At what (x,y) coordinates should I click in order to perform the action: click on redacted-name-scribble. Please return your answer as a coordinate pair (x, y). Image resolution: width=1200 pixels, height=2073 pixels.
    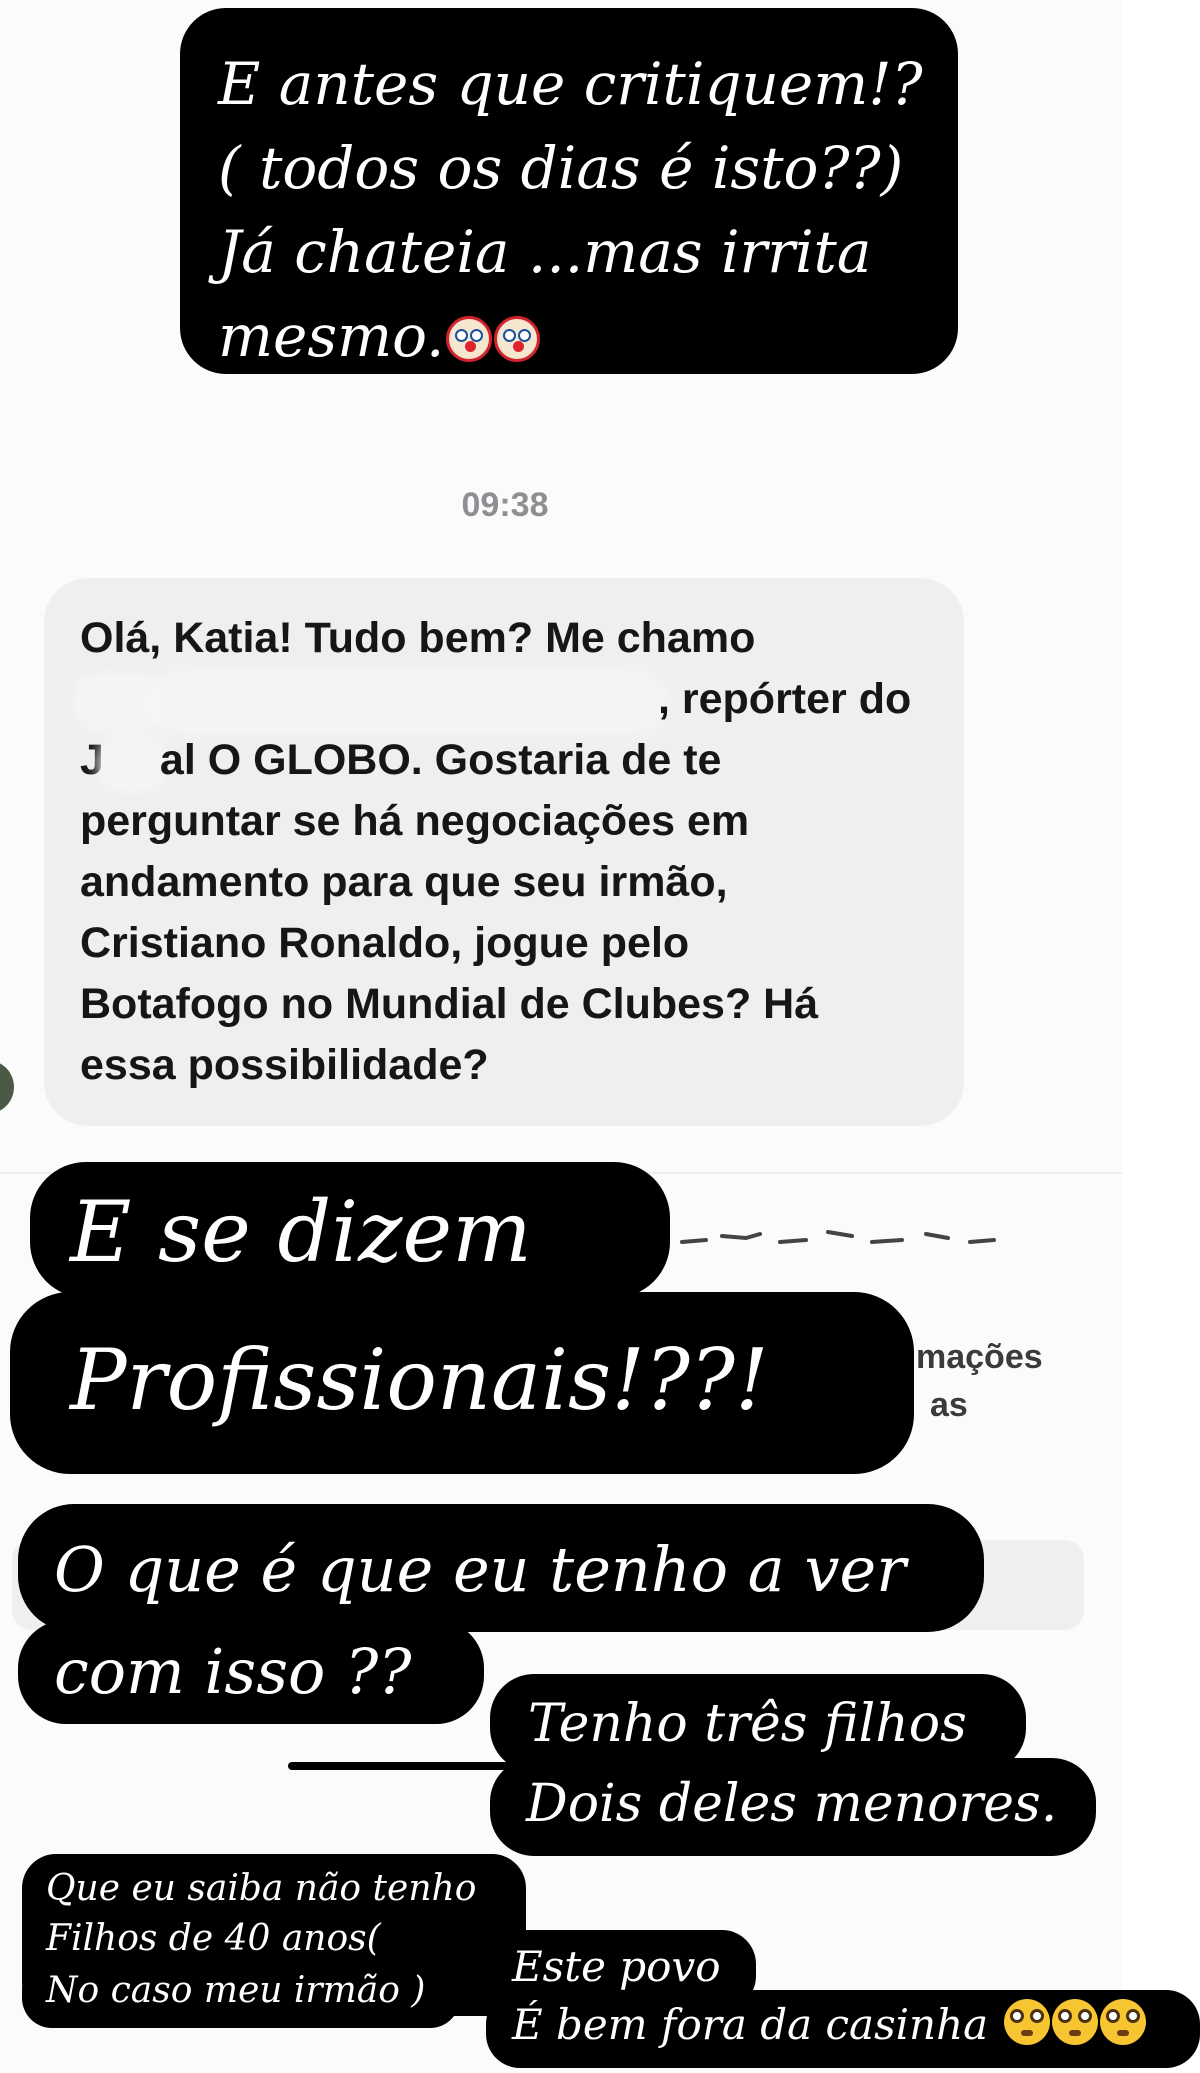
    Looking at the image, I should click on (838, 1237).